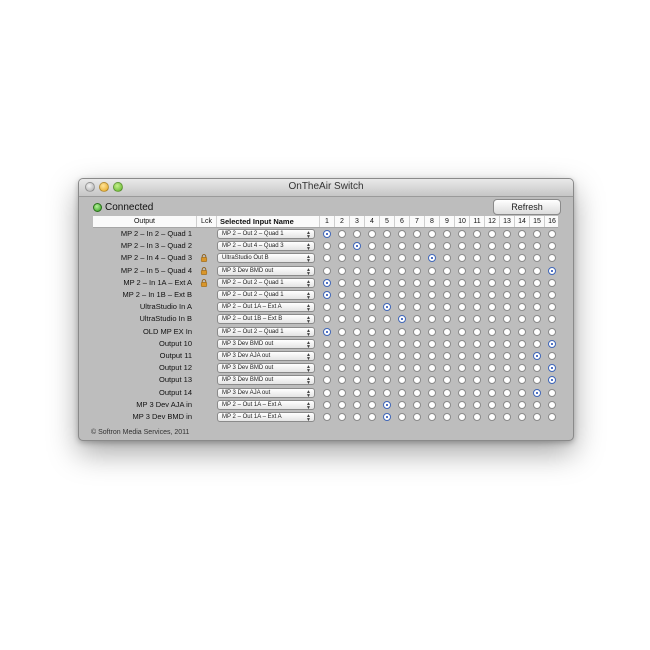  What do you see at coordinates (266, 319) in the screenshot?
I see `input-select: MP 2 – Out 1B – Ext B ▲ ▼` at bounding box center [266, 319].